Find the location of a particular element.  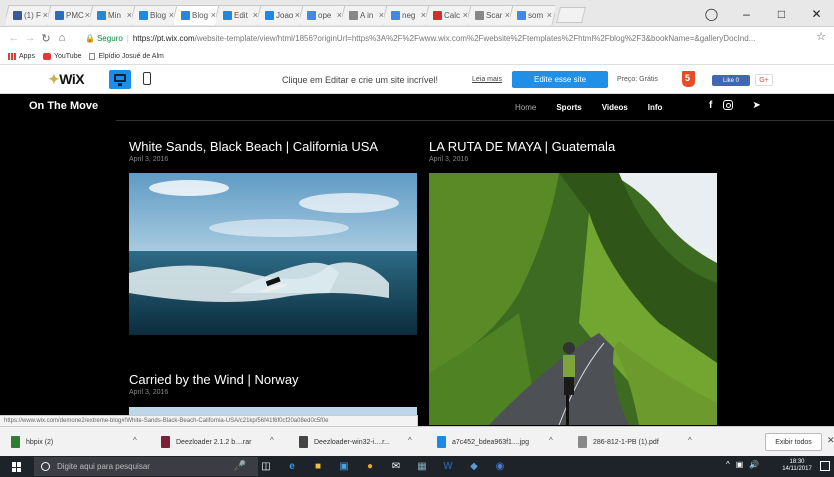

media-player-icon: ◉ is located at coordinates (500, 466).